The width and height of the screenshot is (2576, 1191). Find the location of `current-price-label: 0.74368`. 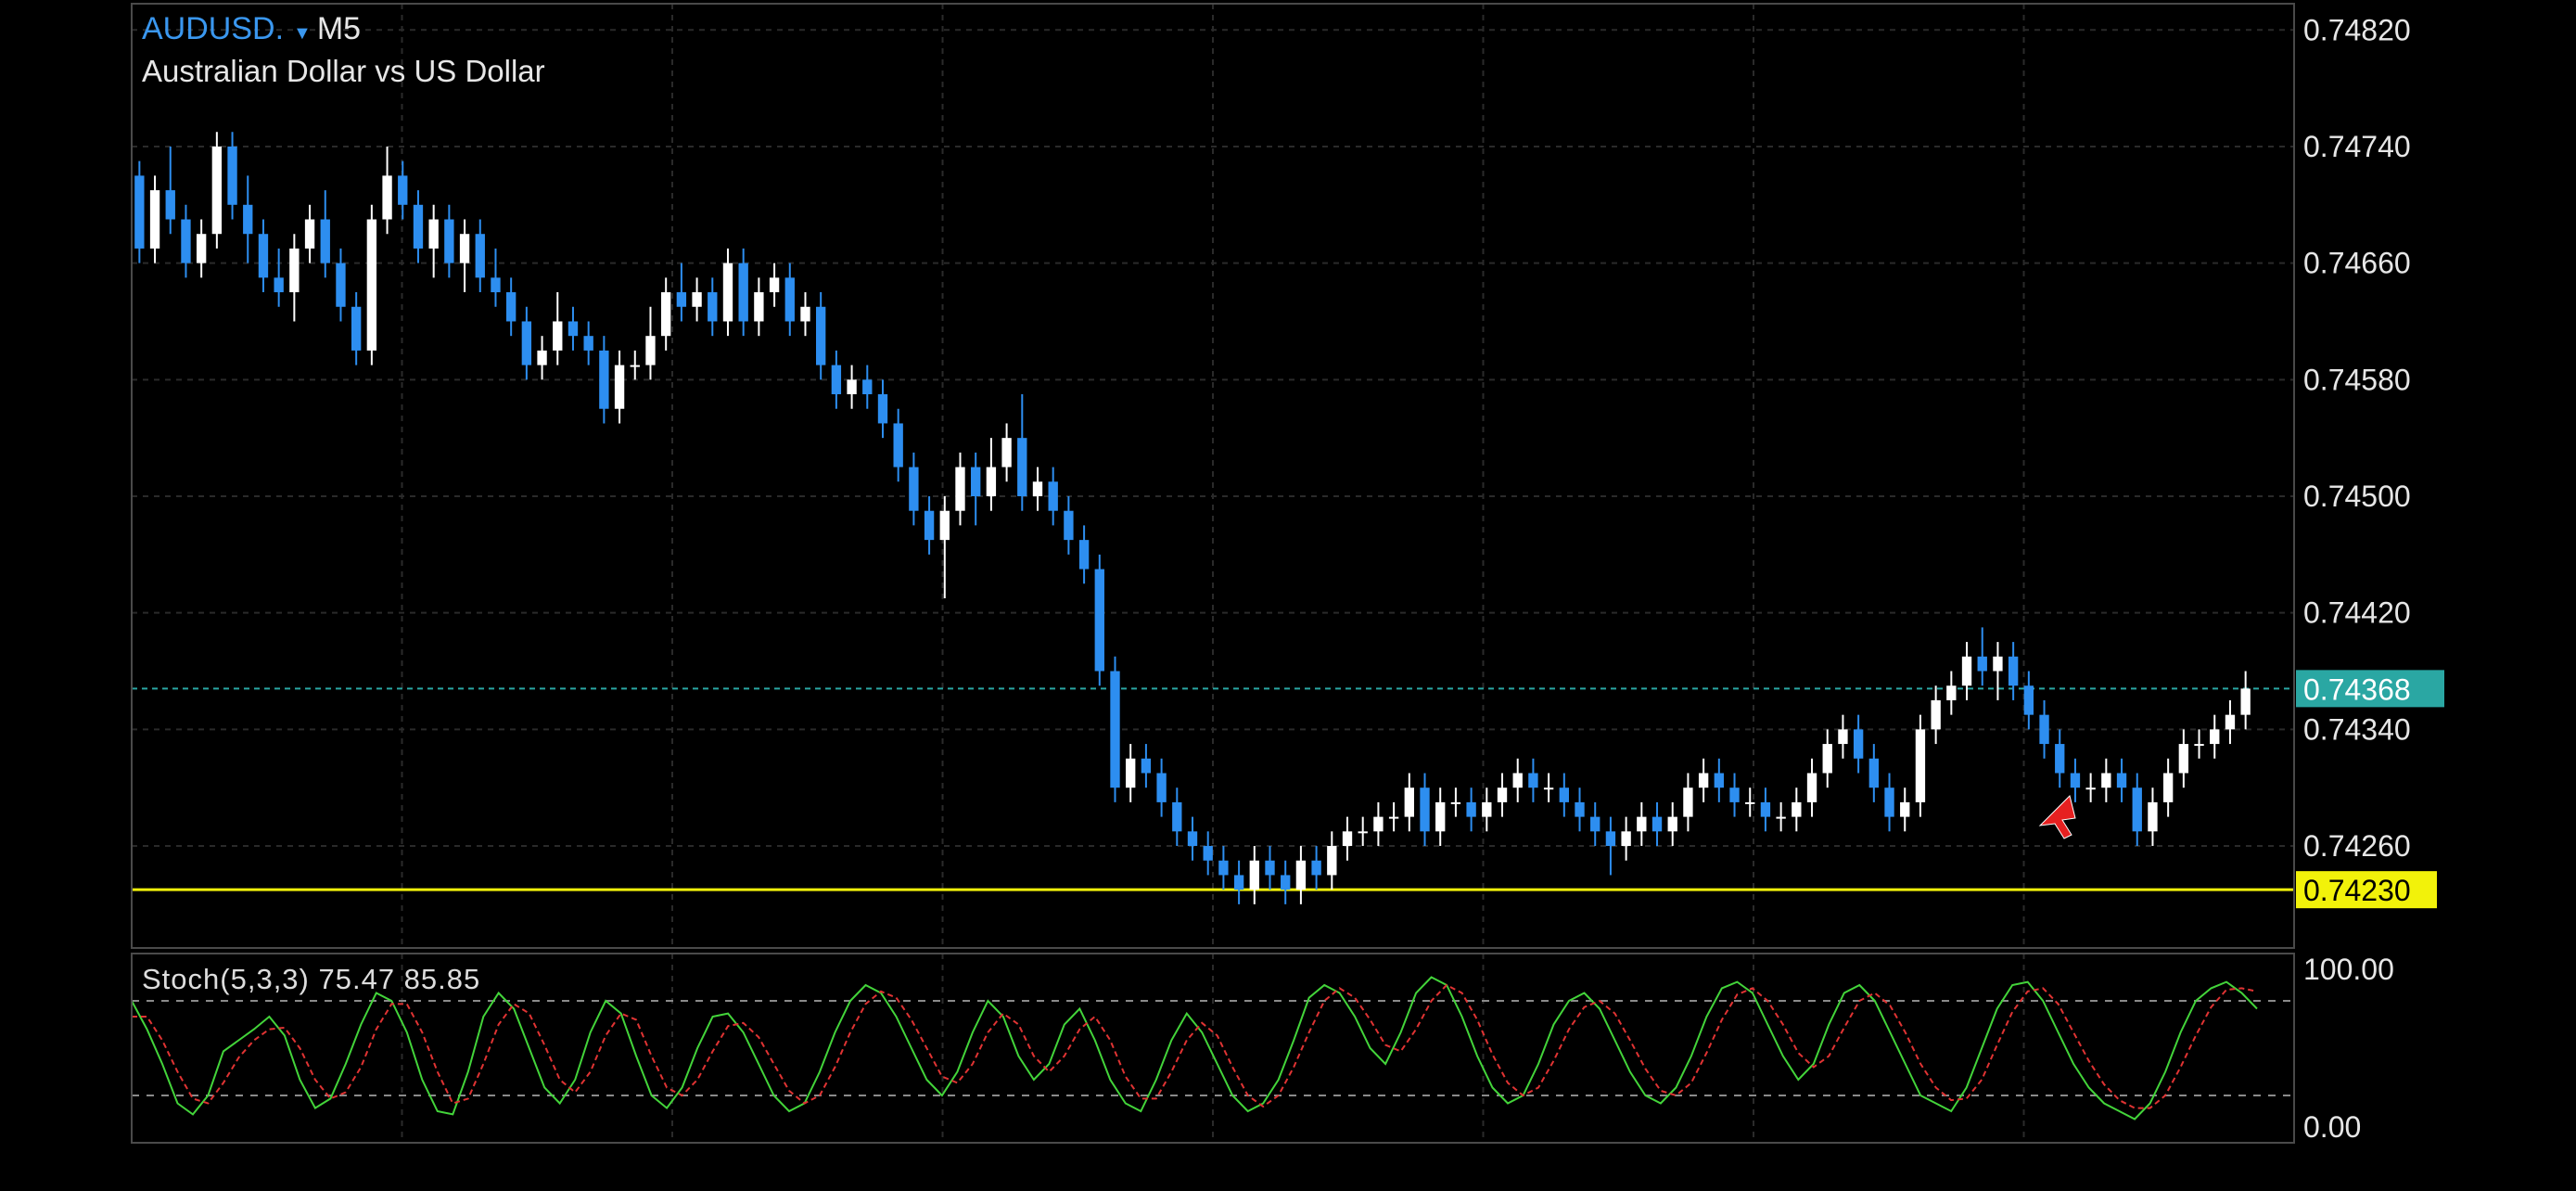

current-price-label: 0.74368 is located at coordinates (2357, 689).